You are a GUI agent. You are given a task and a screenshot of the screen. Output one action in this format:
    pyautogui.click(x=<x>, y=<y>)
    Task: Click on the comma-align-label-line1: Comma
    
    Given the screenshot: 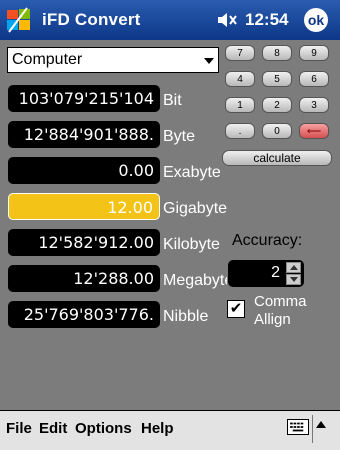 What is the action you would take?
    pyautogui.click(x=280, y=301)
    